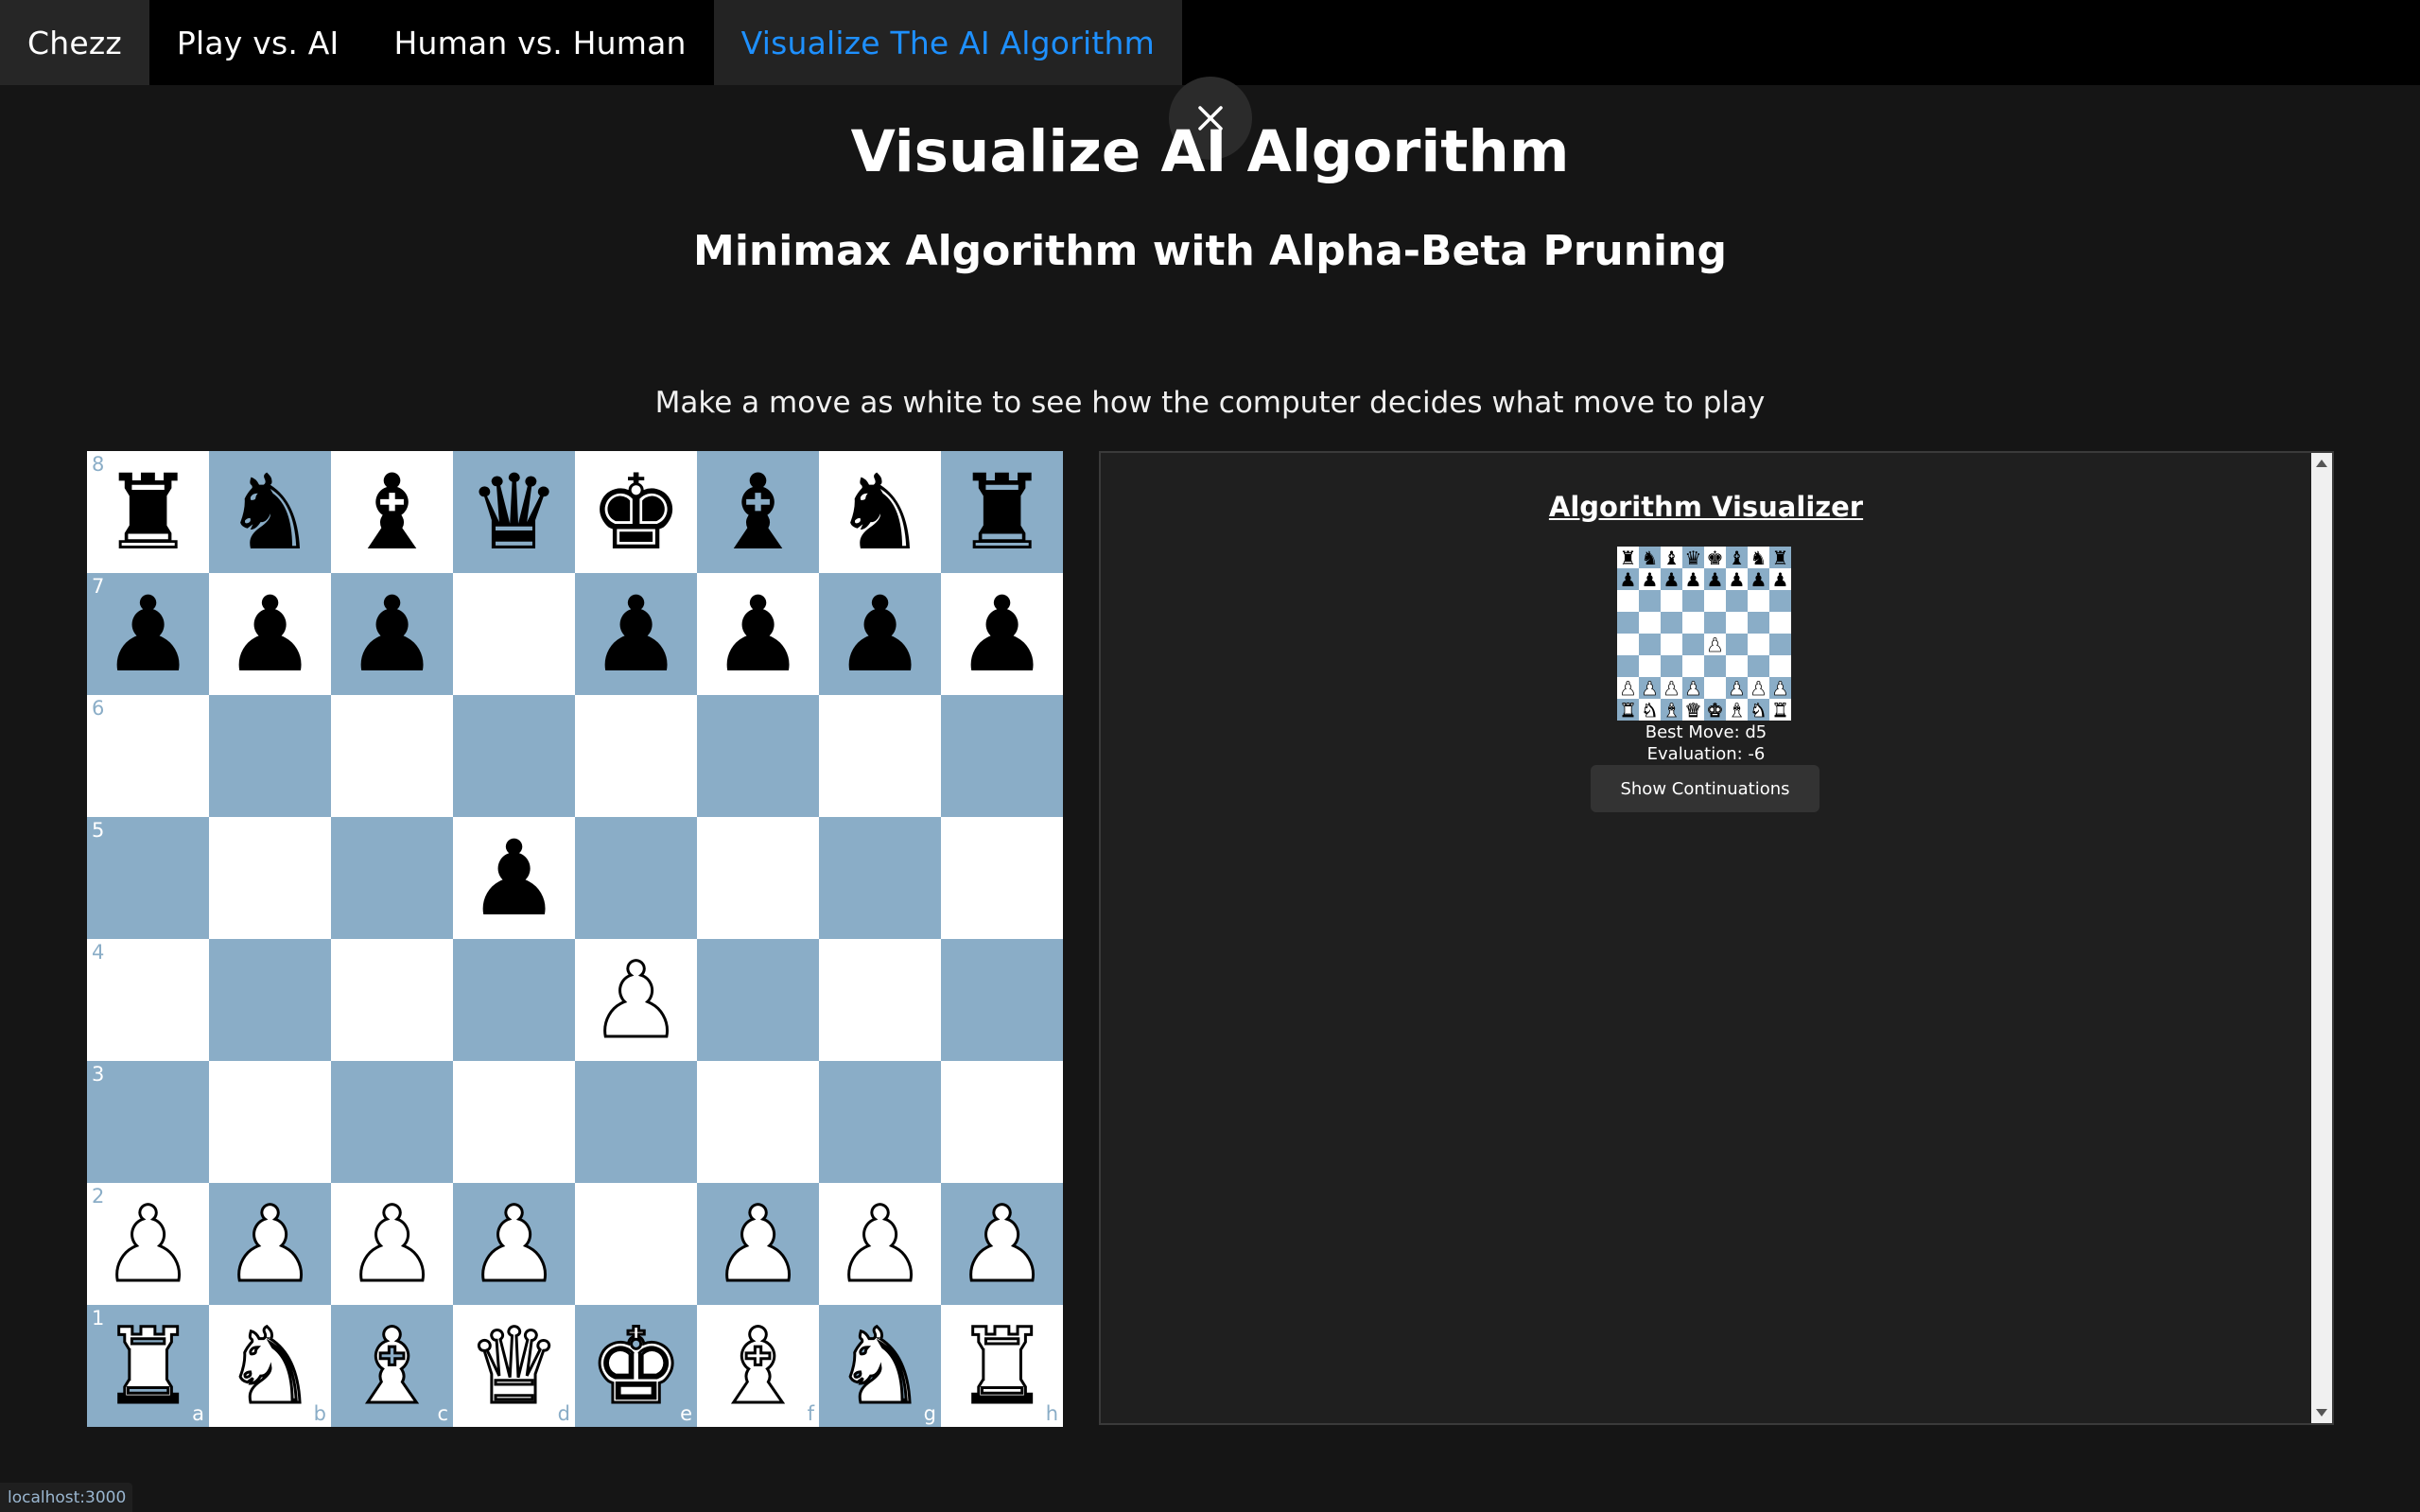 Image resolution: width=2420 pixels, height=1512 pixels. I want to click on square-f7: ♟, so click(758, 634).